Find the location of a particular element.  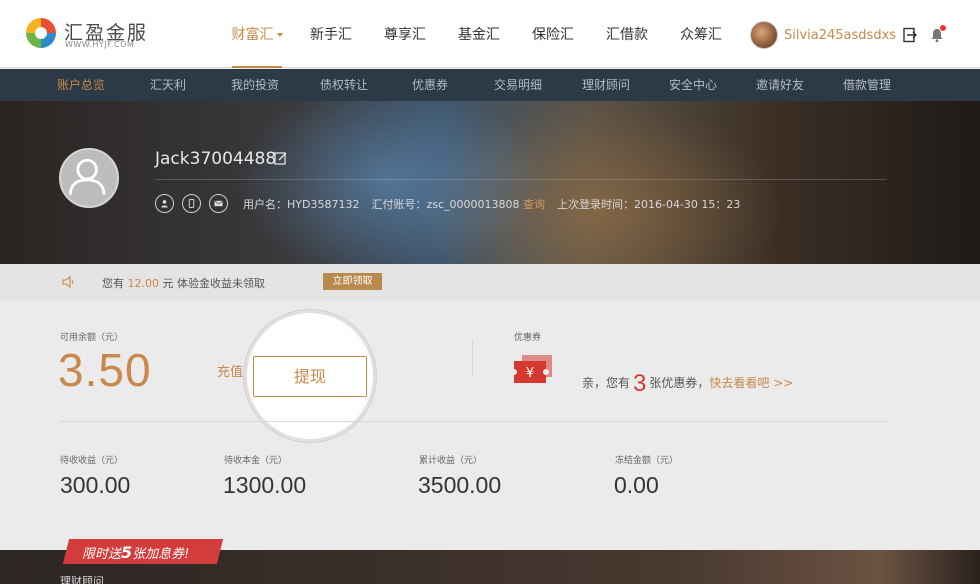

stat-label-frozen: 冻结金额（元） is located at coordinates (647, 461).